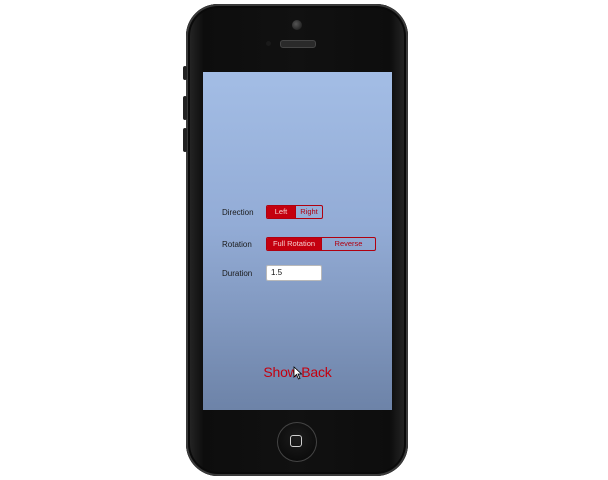 The height and width of the screenshot is (480, 608). I want to click on duration-input: 1.5, so click(294, 273).